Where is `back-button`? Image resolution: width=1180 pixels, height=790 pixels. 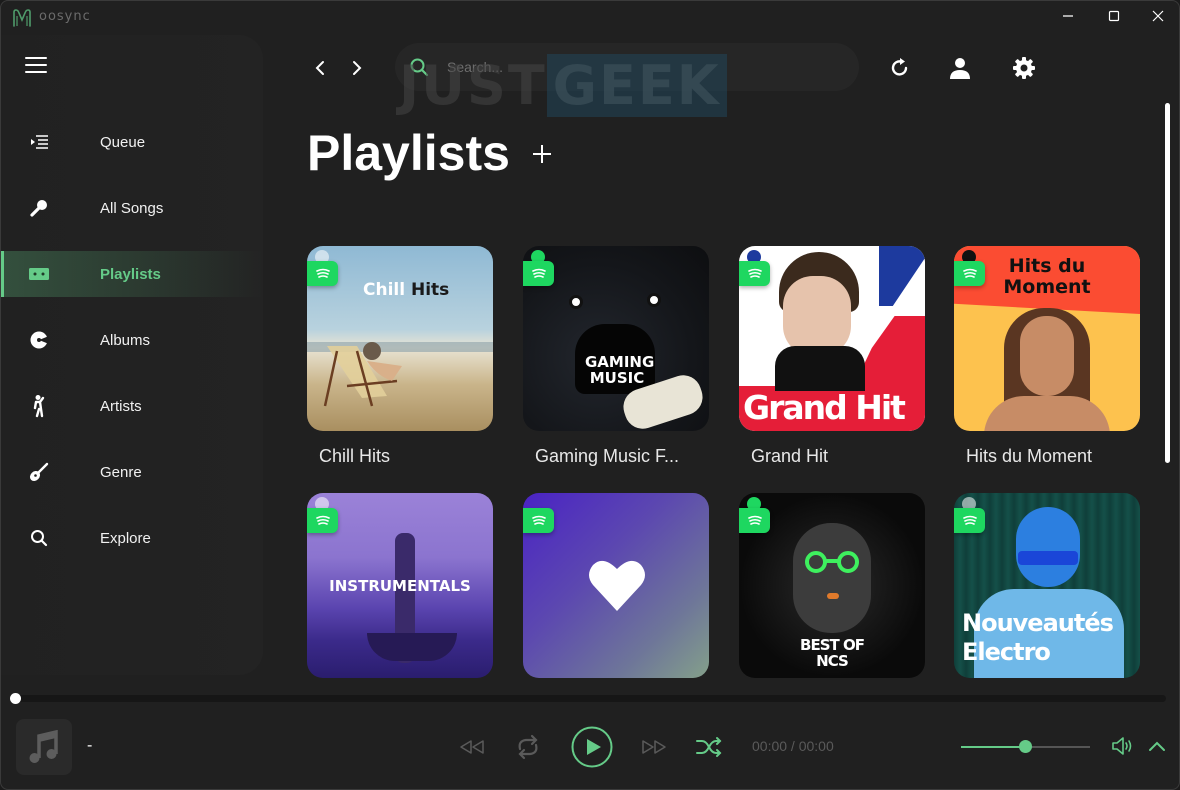 back-button is located at coordinates (320, 68).